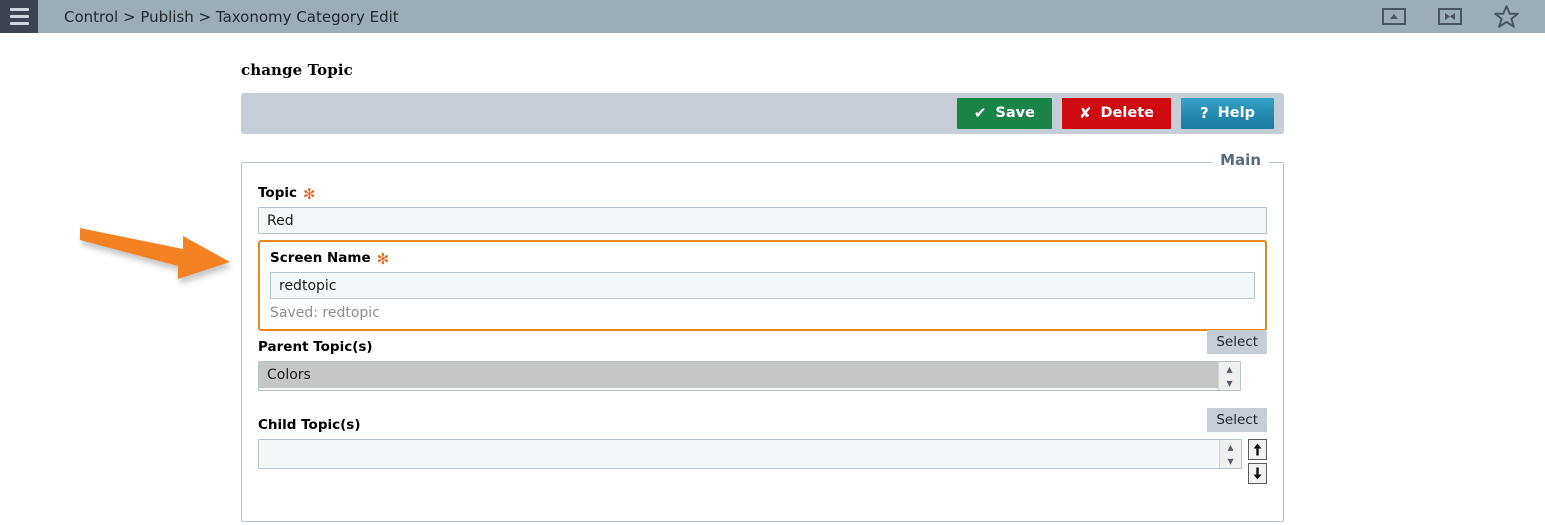 The image size is (1545, 525). I want to click on child-topics-label-text: Child Topic(s), so click(309, 425).